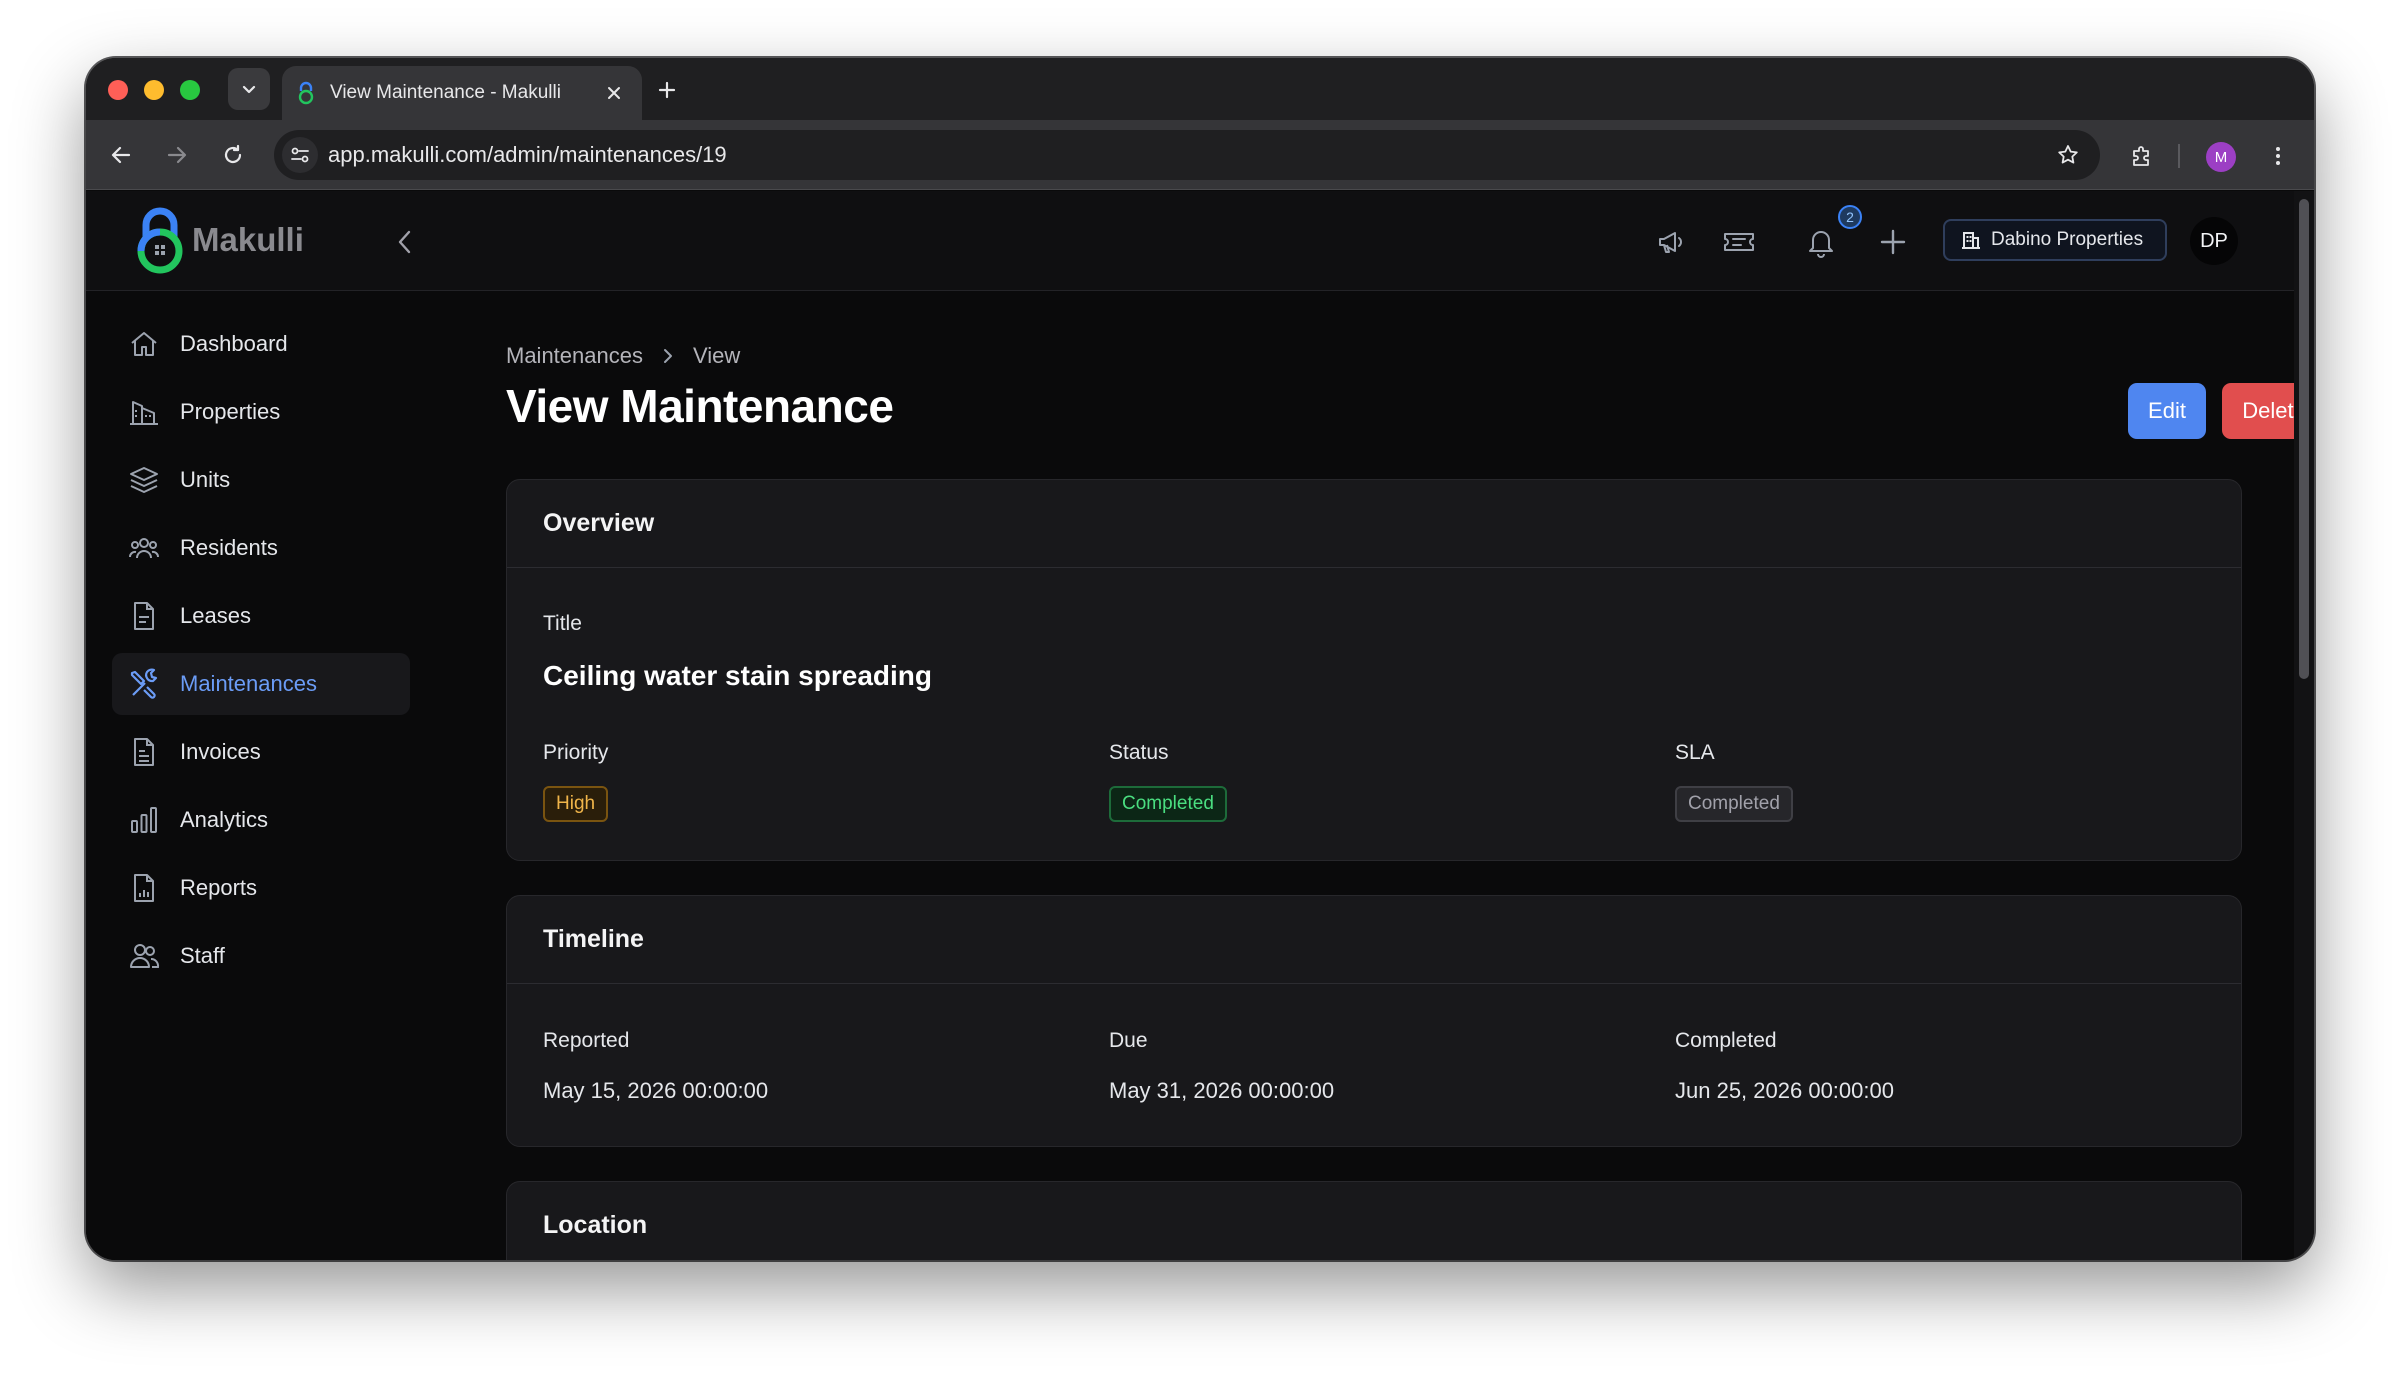  Describe the element at coordinates (574, 356) in the screenshot. I see `breadcrumb-link-maintenances: Maintenances` at that location.